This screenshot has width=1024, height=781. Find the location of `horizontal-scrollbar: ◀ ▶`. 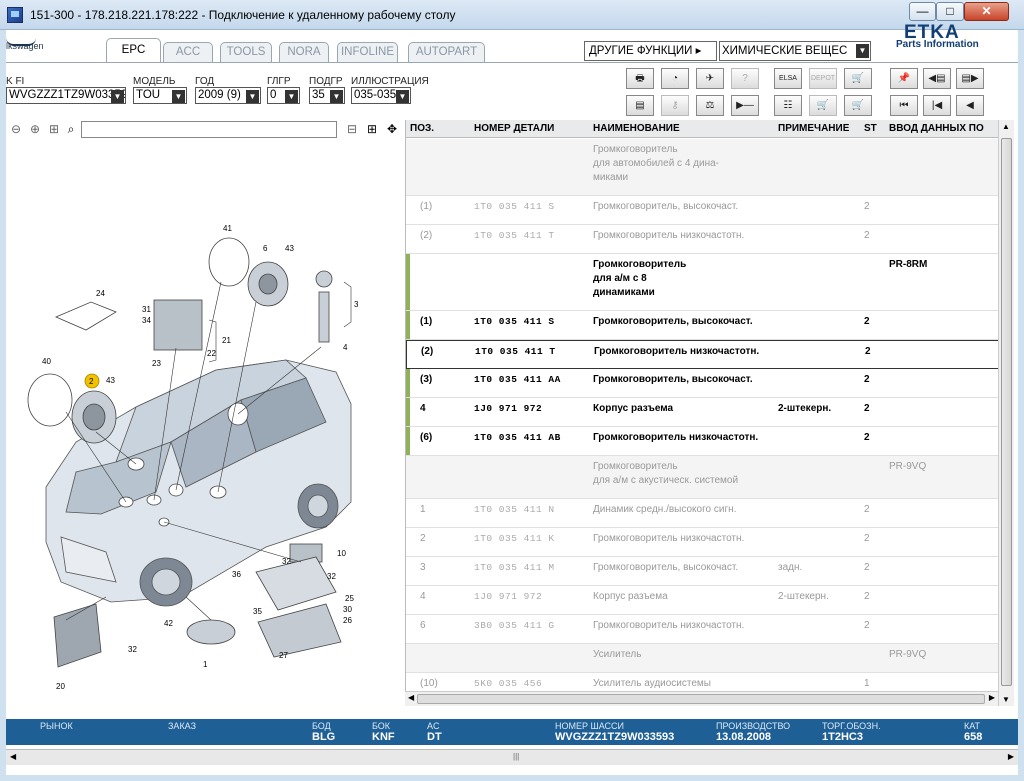

horizontal-scrollbar: ◀ ▶ is located at coordinates (701, 698).